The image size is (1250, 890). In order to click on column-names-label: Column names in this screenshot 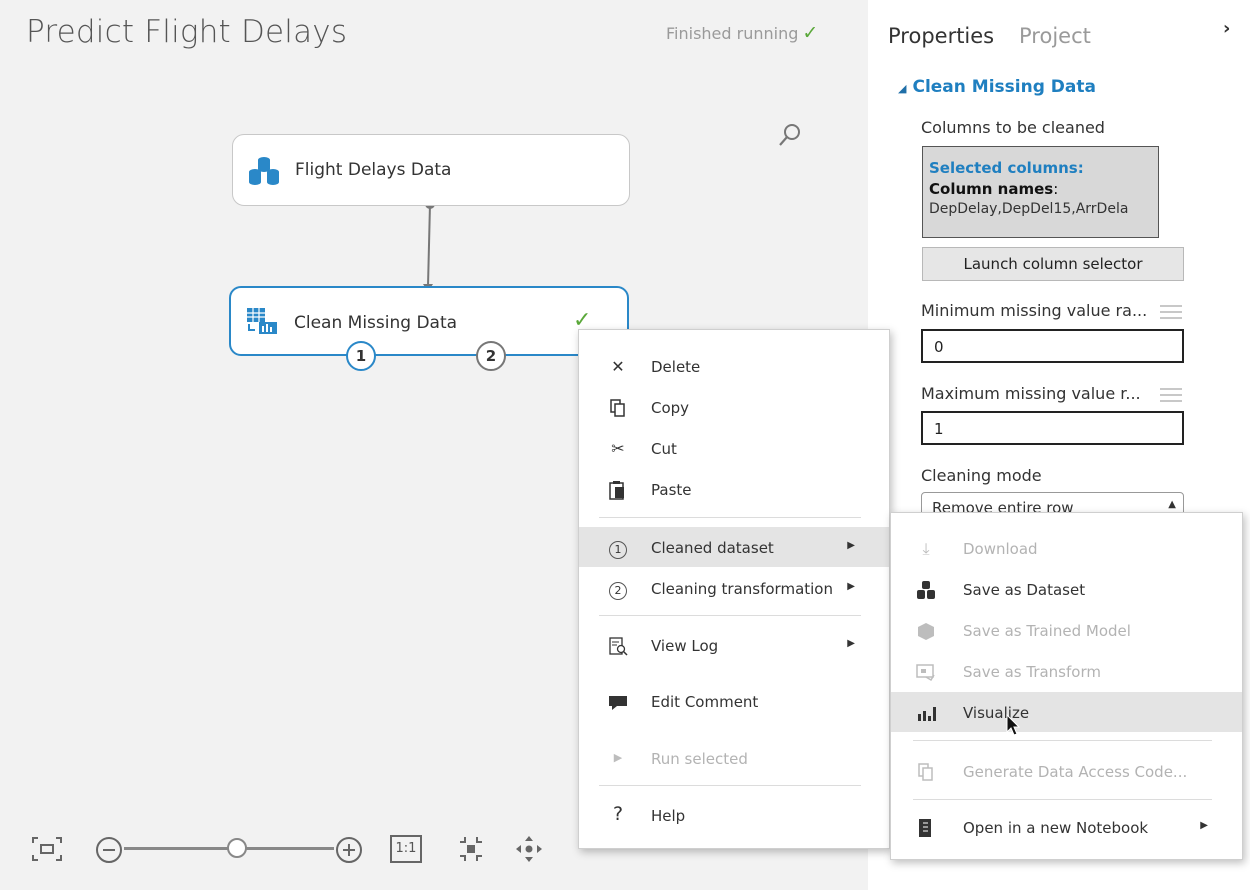, I will do `click(991, 189)`.